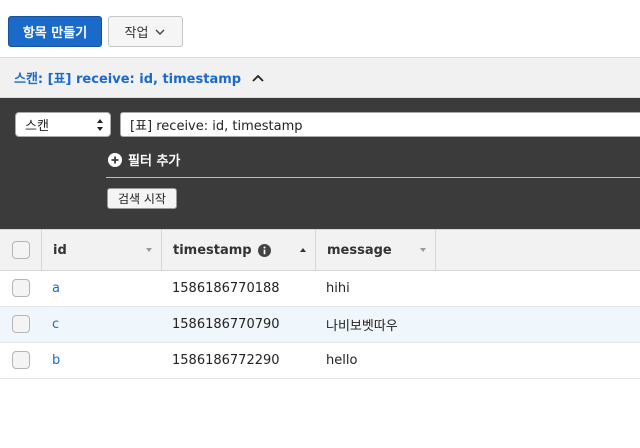 The image size is (640, 448). I want to click on scan-title: 스캔: [표] receive: id, timestamp, so click(128, 79).